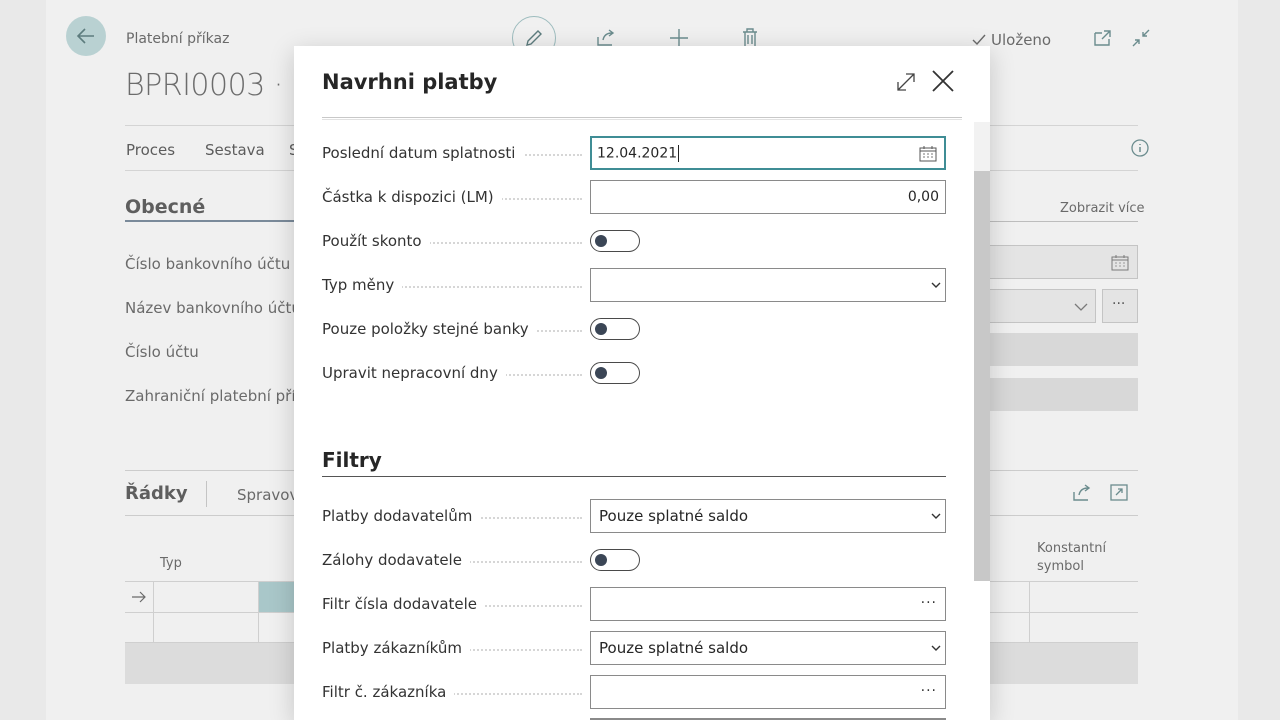  What do you see at coordinates (414, 373) in the screenshot?
I see `adjust-nonworking-days-label: Upravit nepracovní dny` at bounding box center [414, 373].